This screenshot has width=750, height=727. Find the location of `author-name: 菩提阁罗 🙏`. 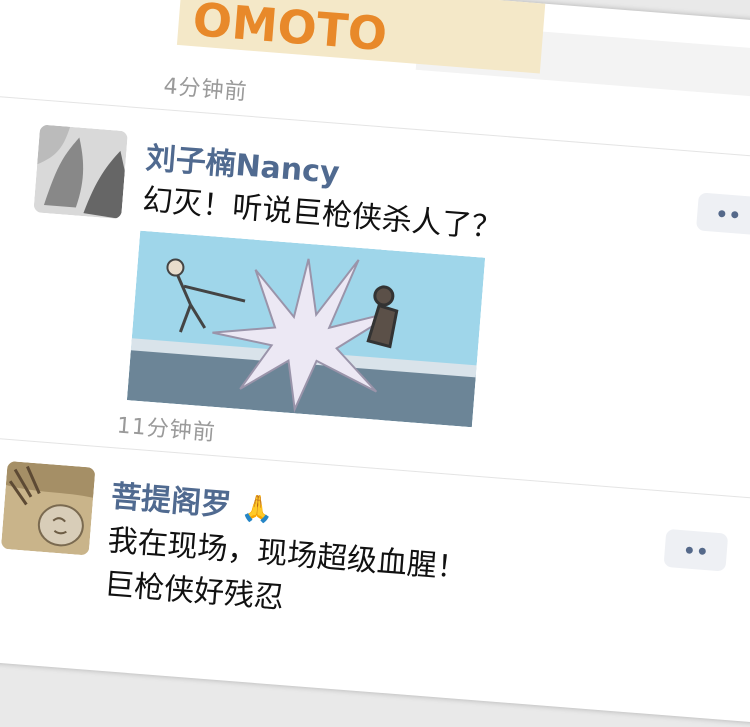

author-name: 菩提阁罗 🙏 is located at coordinates (193, 499).